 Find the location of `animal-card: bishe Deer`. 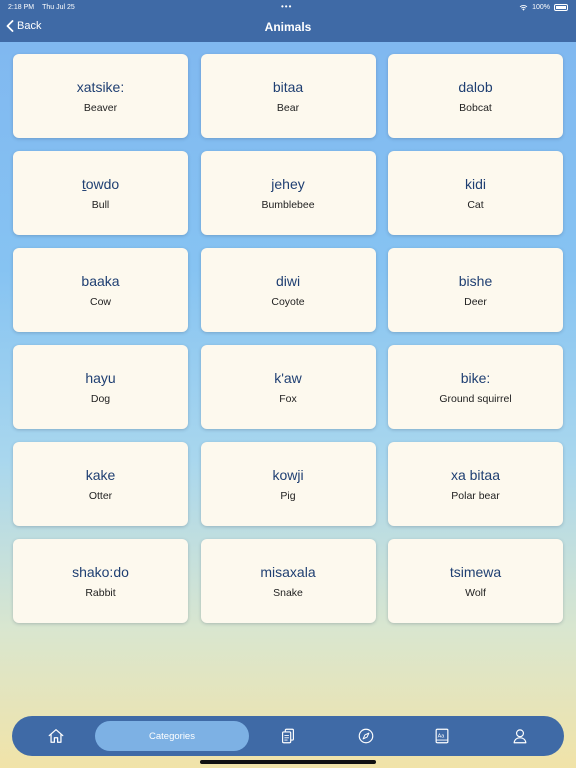

animal-card: bishe Deer is located at coordinates (475, 290).